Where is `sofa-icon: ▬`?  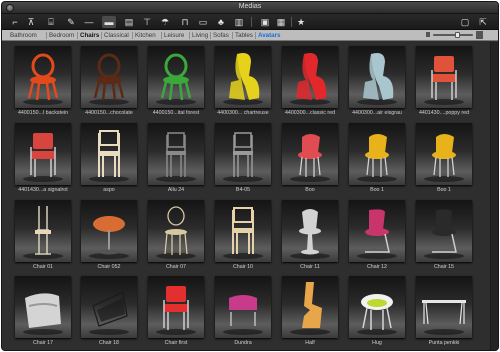 sofa-icon: ▬ is located at coordinates (109, 22).